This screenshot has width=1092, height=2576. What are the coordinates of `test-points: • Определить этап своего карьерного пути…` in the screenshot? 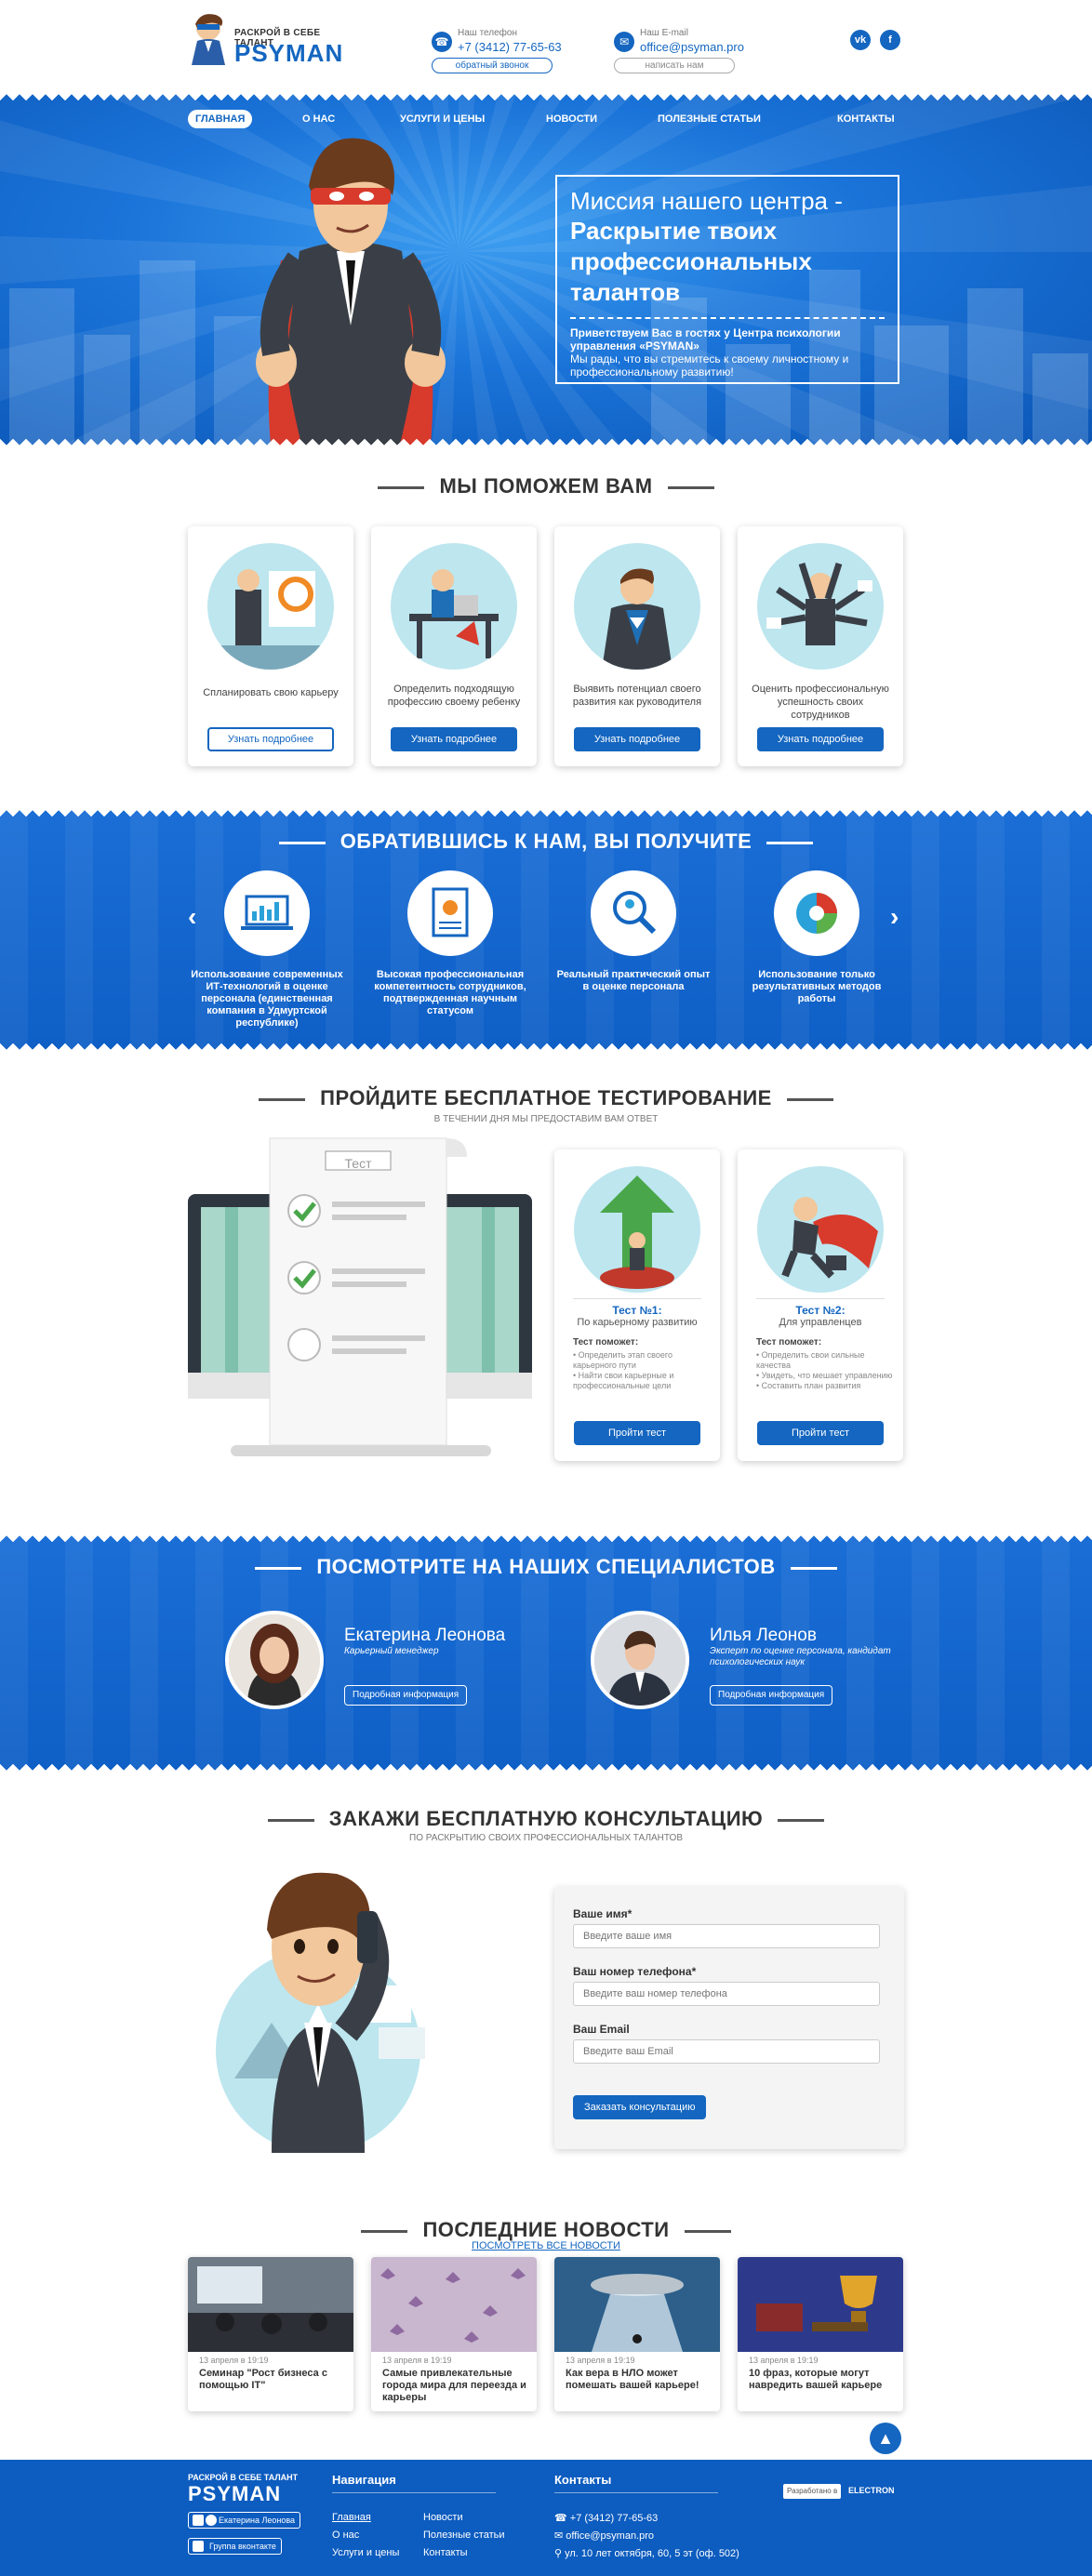 It's located at (642, 1370).